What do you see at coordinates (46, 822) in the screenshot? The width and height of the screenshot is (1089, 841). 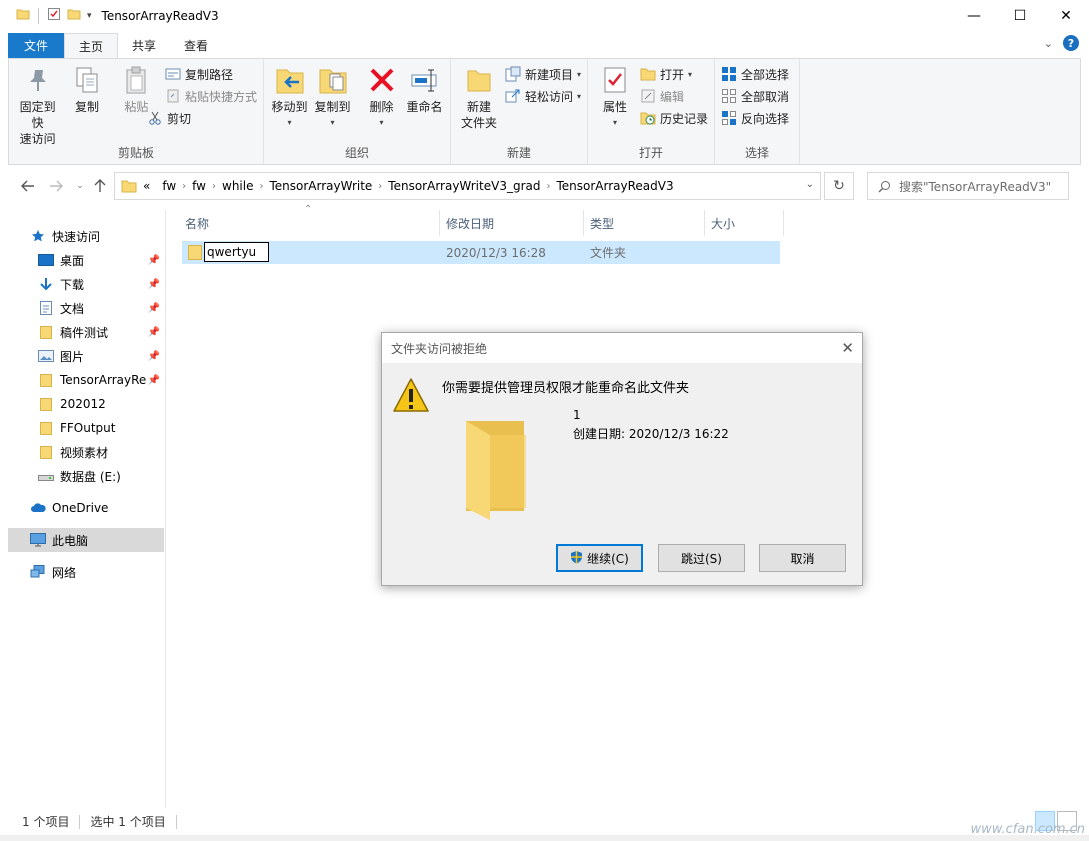 I see `item-count: 1 个项目` at bounding box center [46, 822].